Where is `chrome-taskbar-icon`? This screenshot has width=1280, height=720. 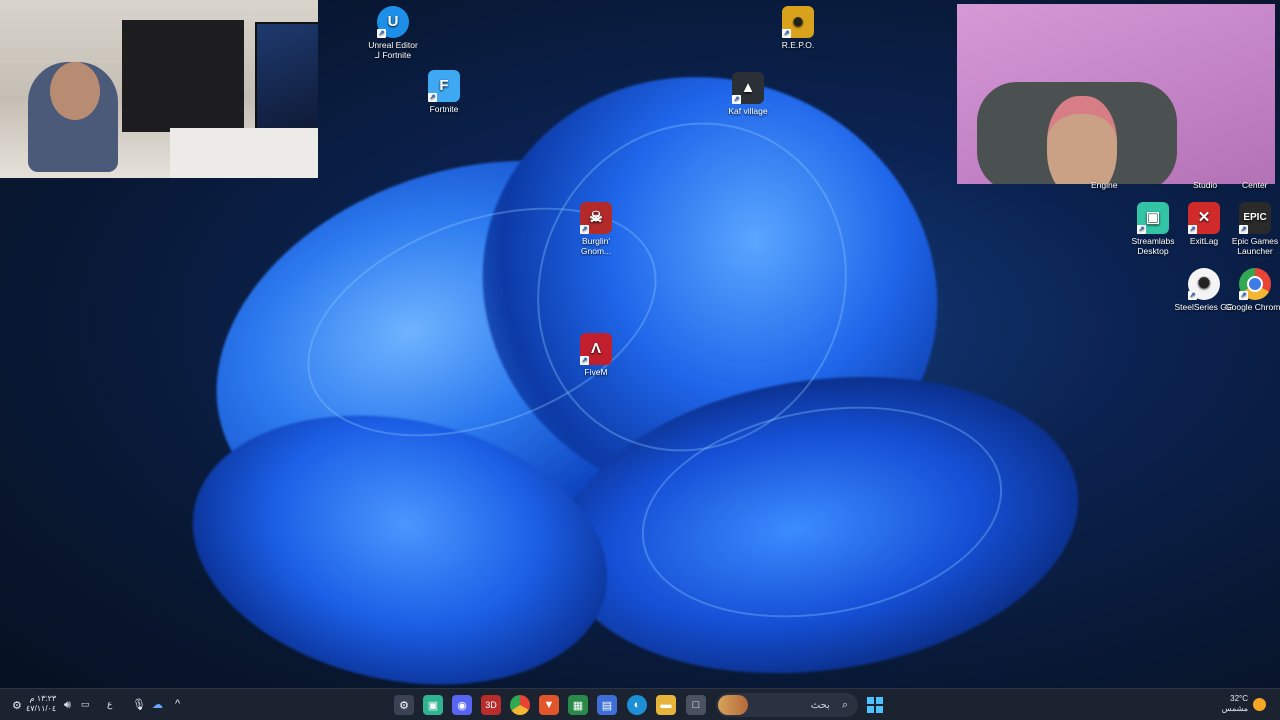
chrome-taskbar-icon is located at coordinates (520, 705).